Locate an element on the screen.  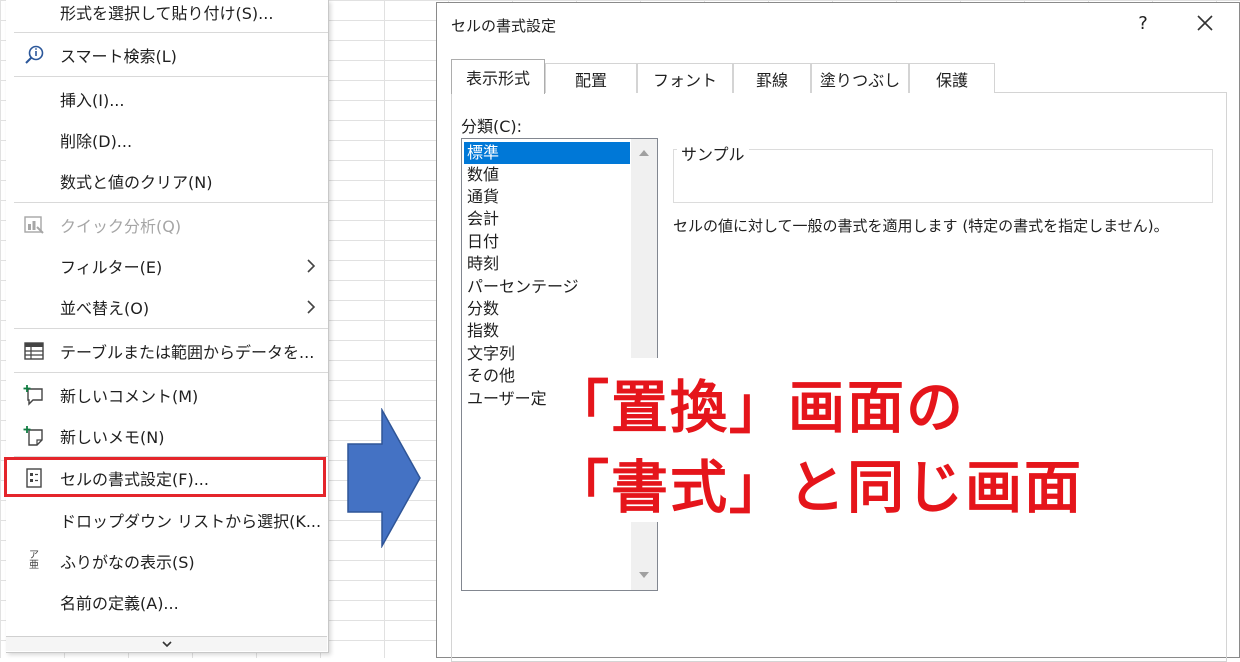
new-comment-icon is located at coordinates (34, 395).